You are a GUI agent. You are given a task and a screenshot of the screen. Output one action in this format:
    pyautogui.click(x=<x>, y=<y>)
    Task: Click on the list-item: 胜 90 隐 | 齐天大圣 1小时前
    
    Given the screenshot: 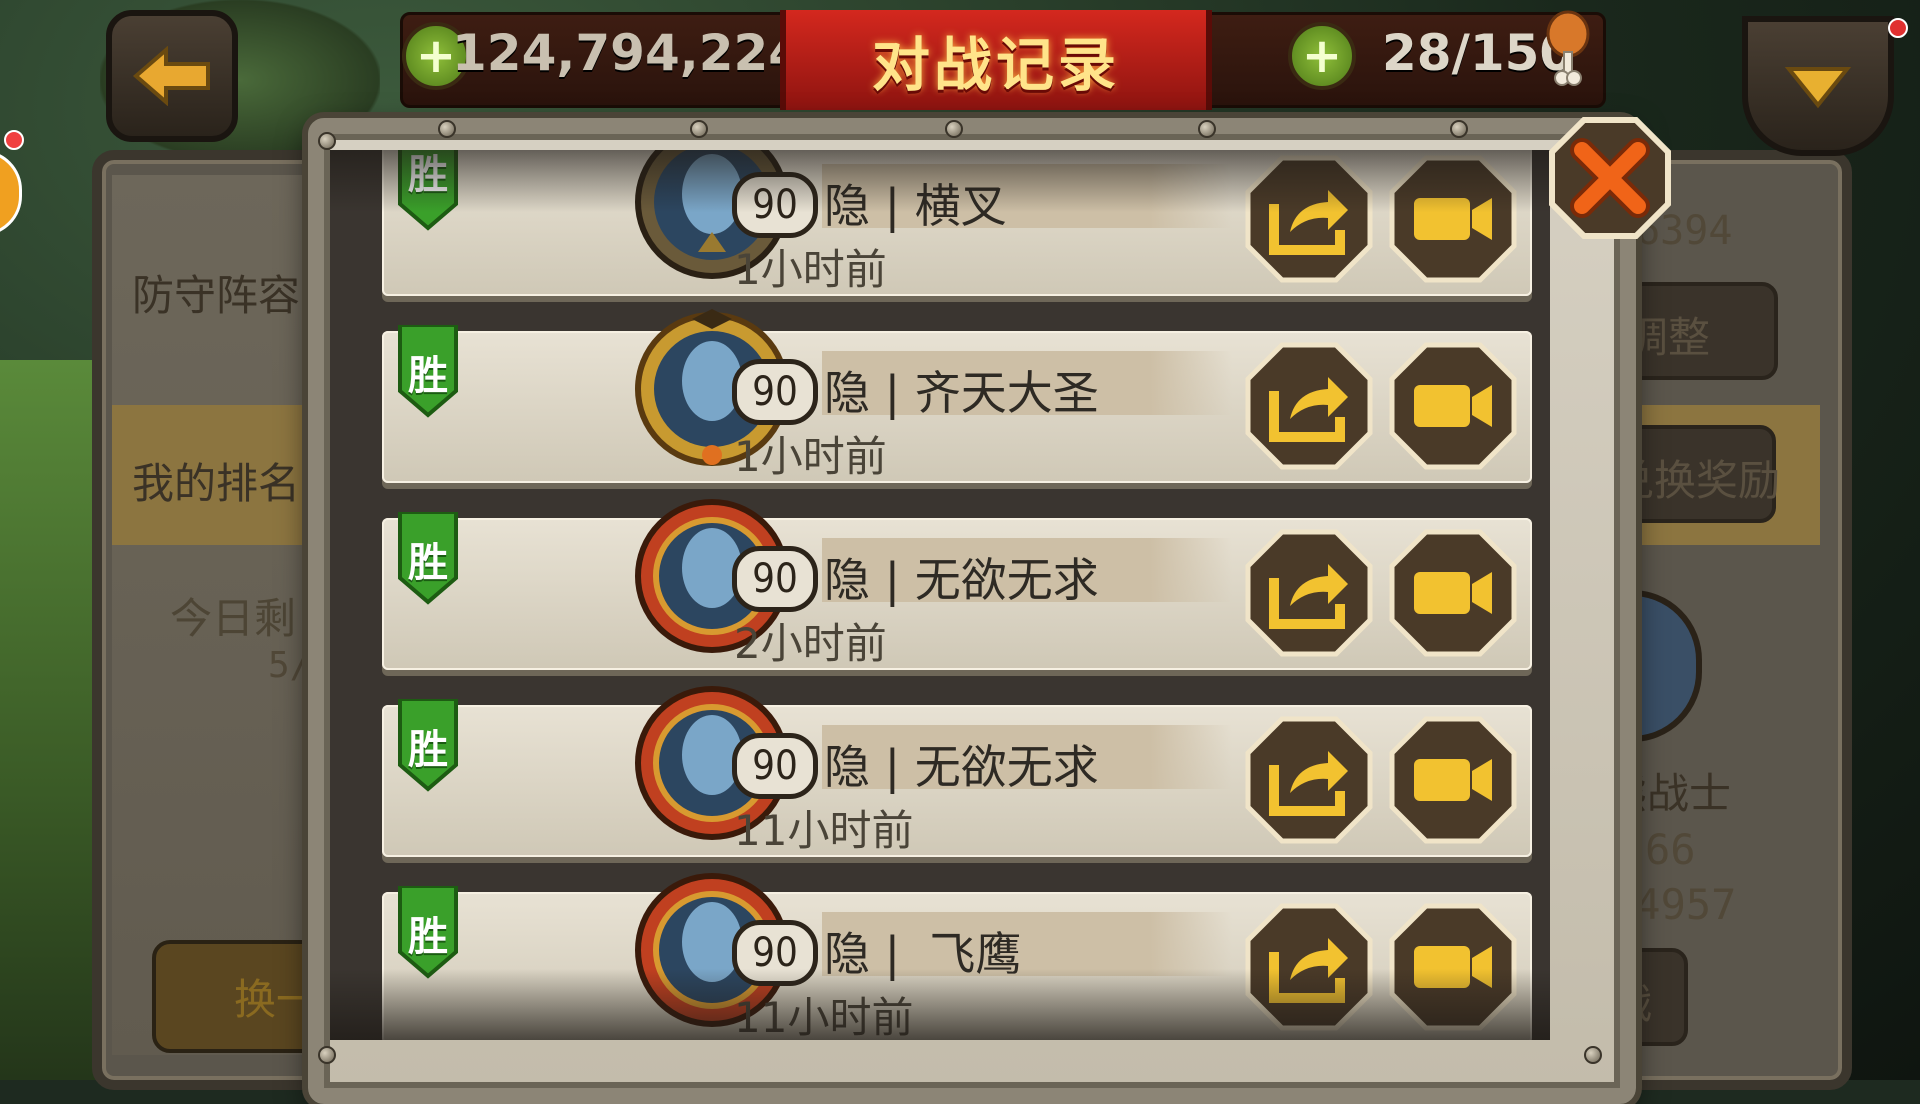 What is the action you would take?
    pyautogui.click(x=957, y=396)
    